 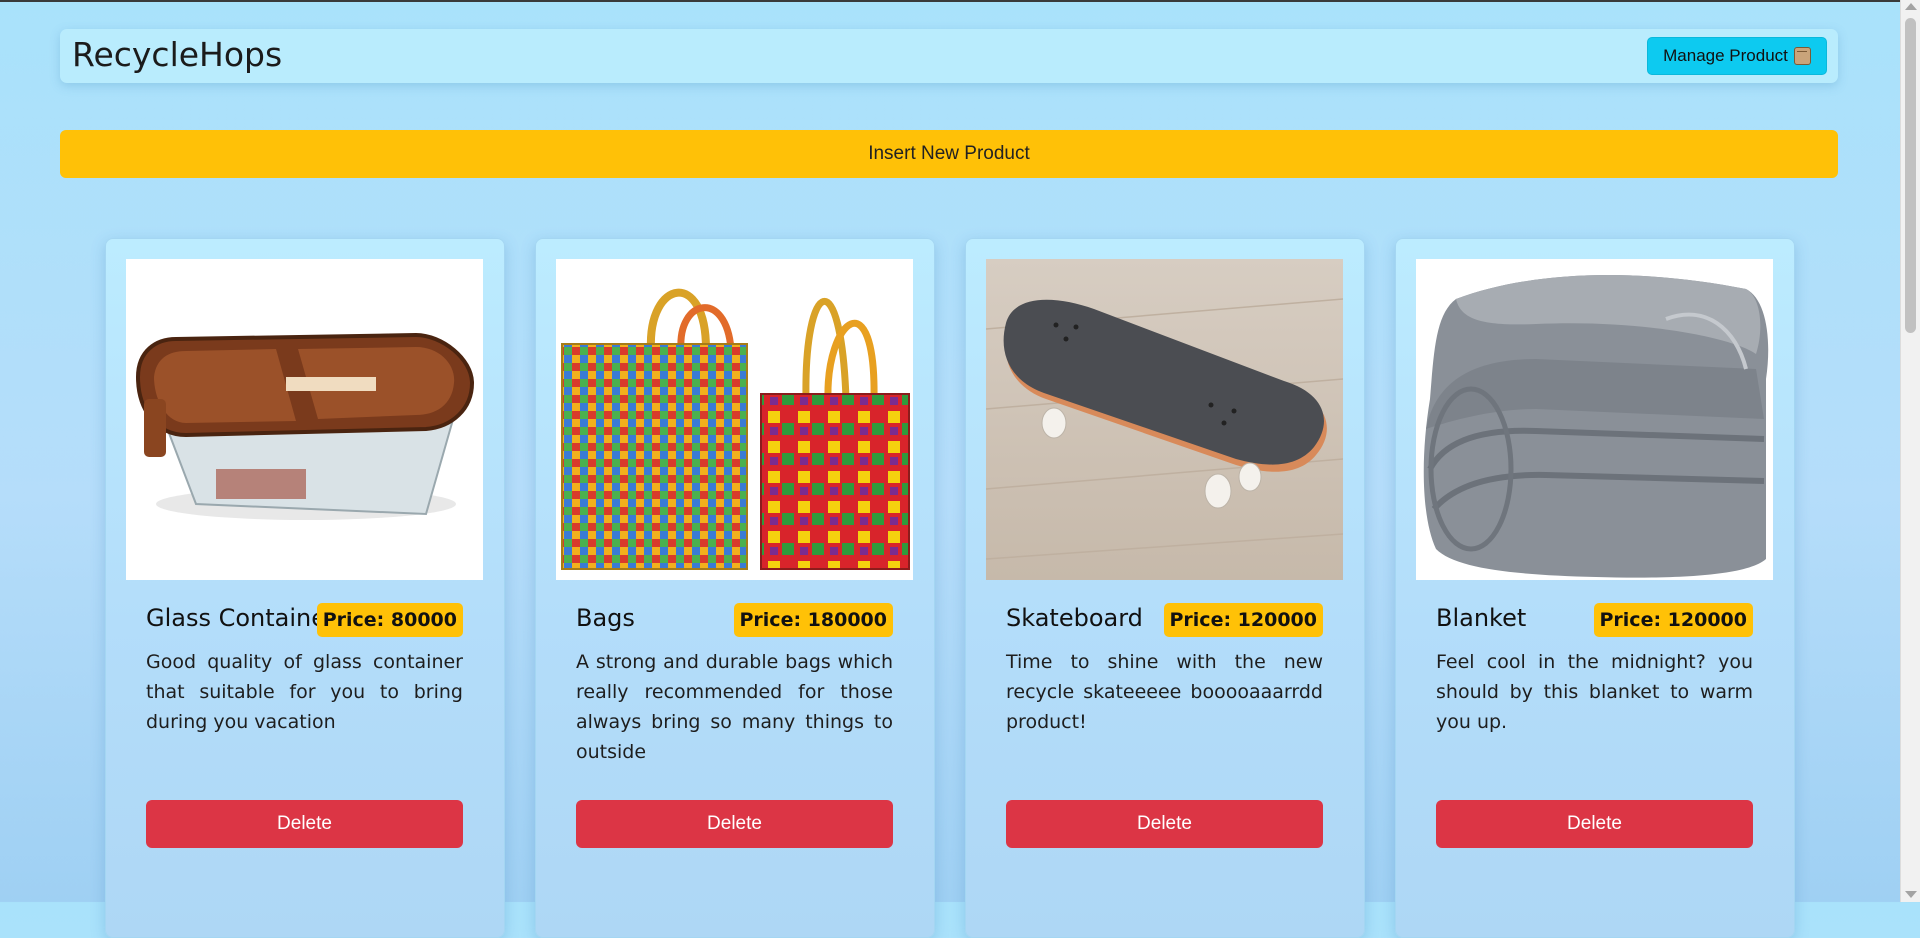 I want to click on price-badge: Price: 180000, so click(x=813, y=620).